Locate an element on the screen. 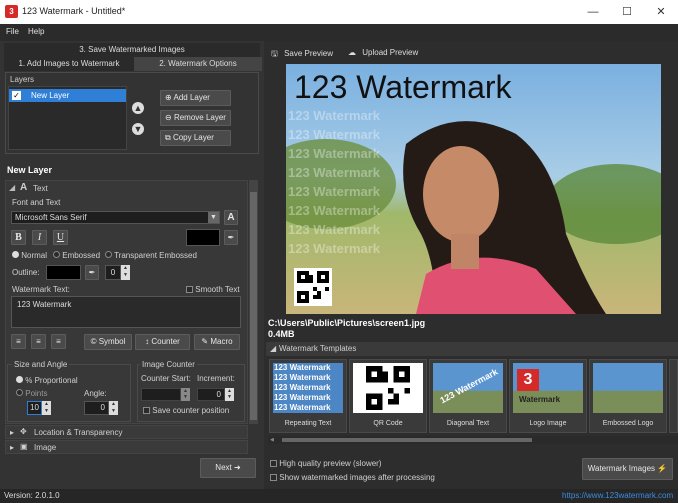  title-bar: 3 123 Watermark - Untitled* — ☐ ✕ is located at coordinates (339, 12).